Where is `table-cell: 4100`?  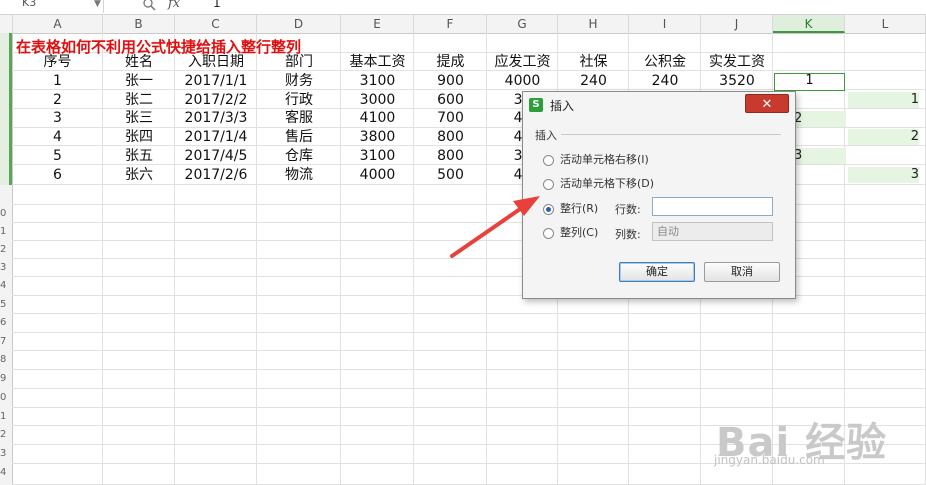 table-cell: 4100 is located at coordinates (377, 118).